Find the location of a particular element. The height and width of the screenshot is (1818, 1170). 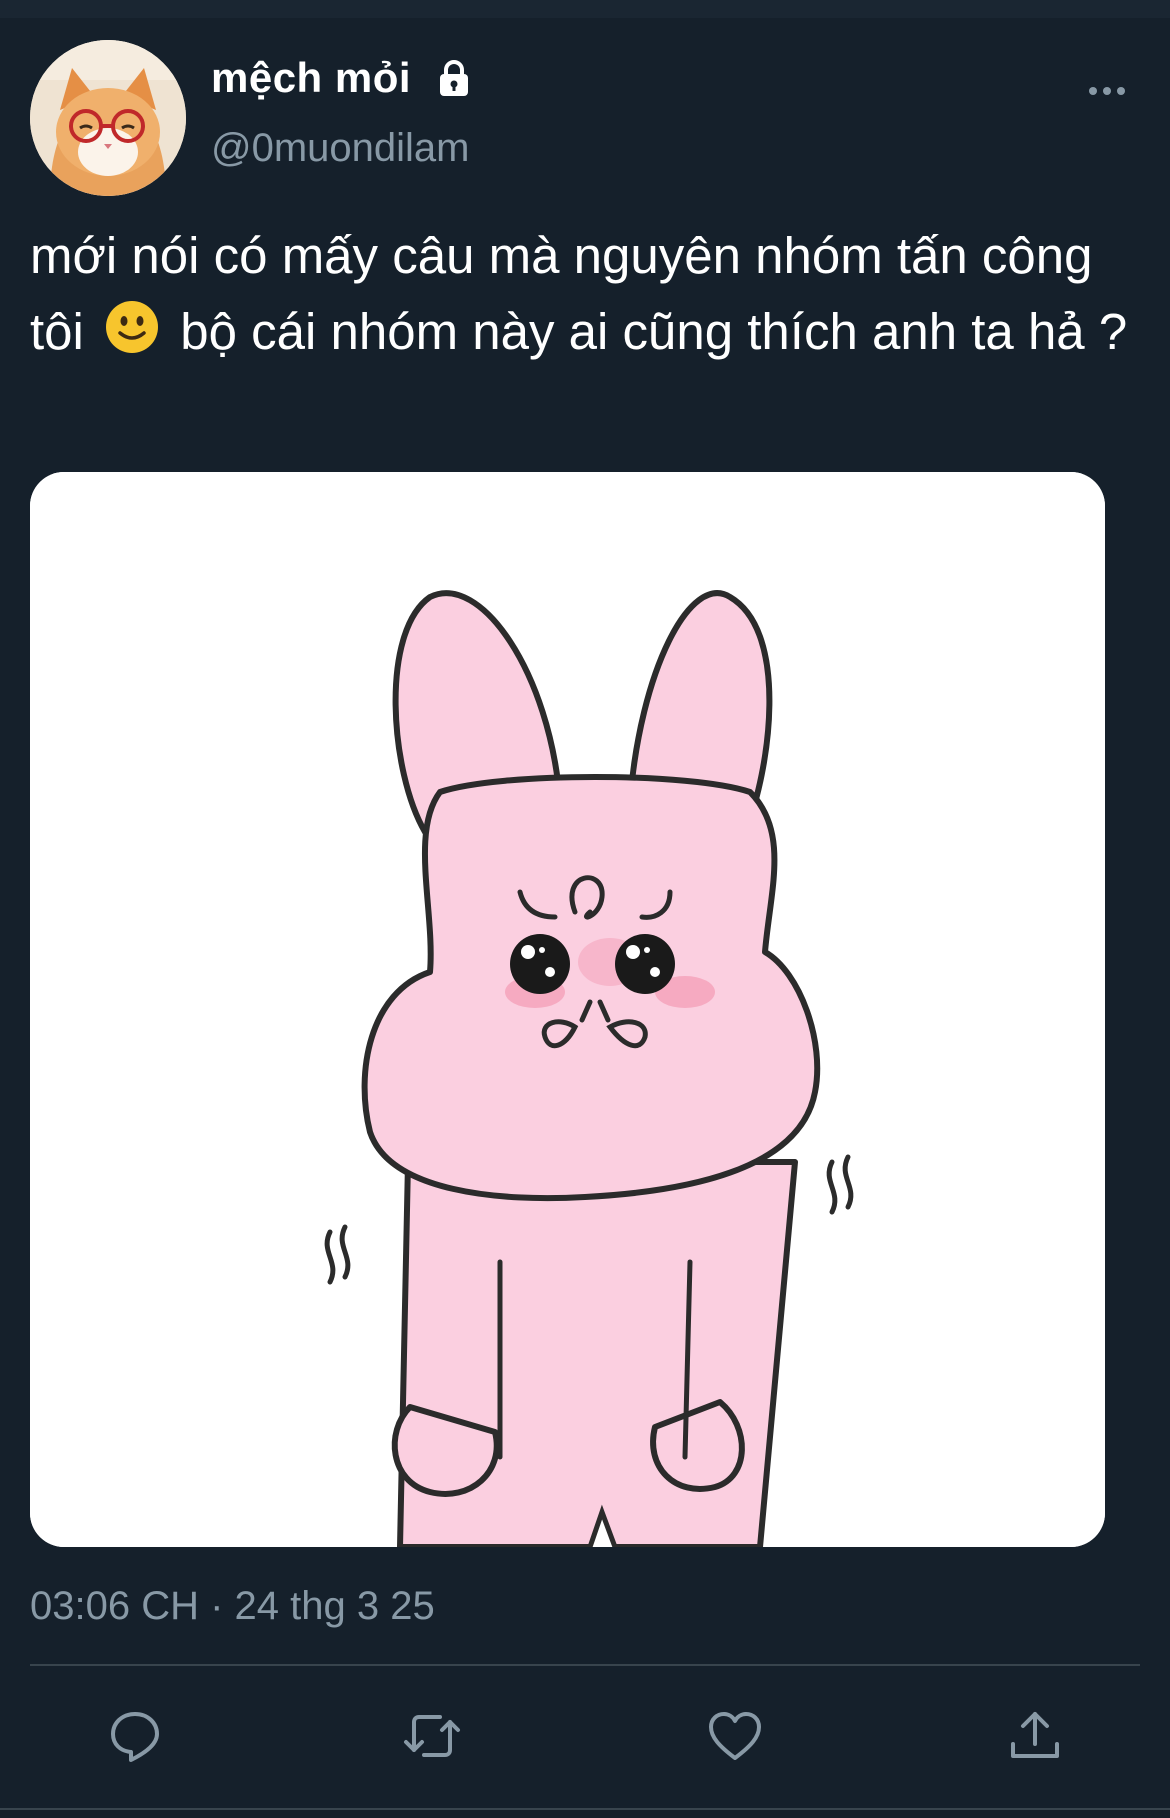

lock-icon is located at coordinates (454, 78).